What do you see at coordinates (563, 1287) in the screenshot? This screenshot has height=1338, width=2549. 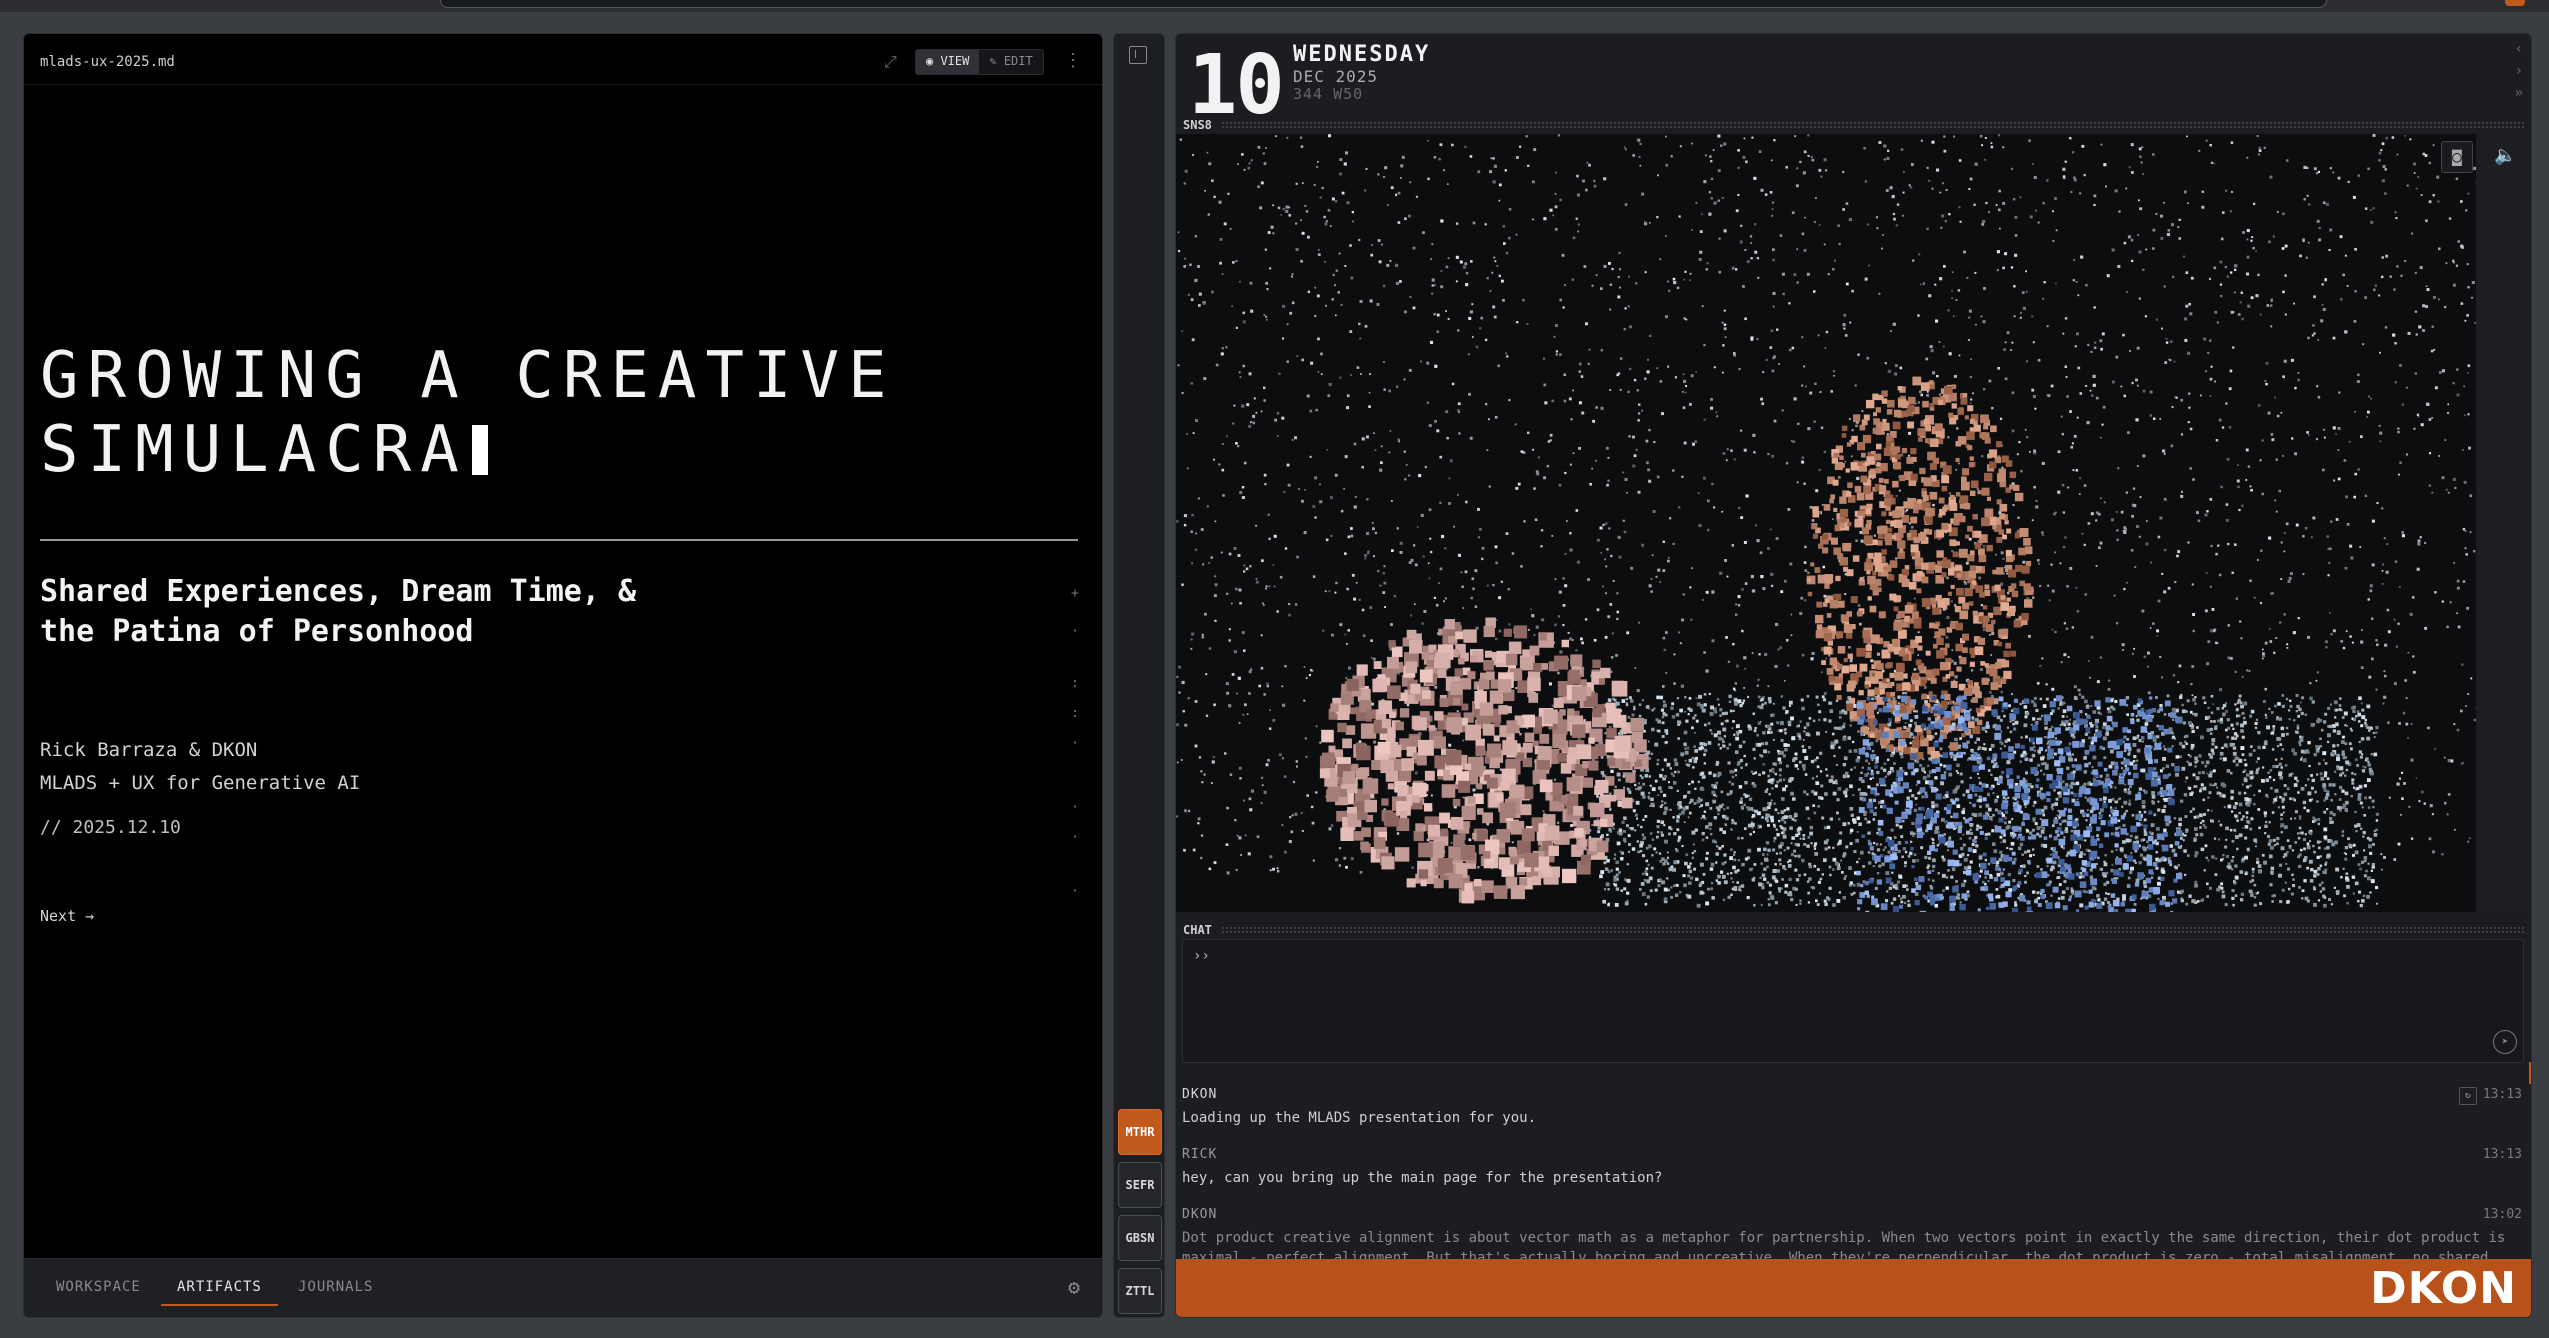 I see `panel-tabs: WORKSPACE ARTIFACTS JOURNALS ⚙` at bounding box center [563, 1287].